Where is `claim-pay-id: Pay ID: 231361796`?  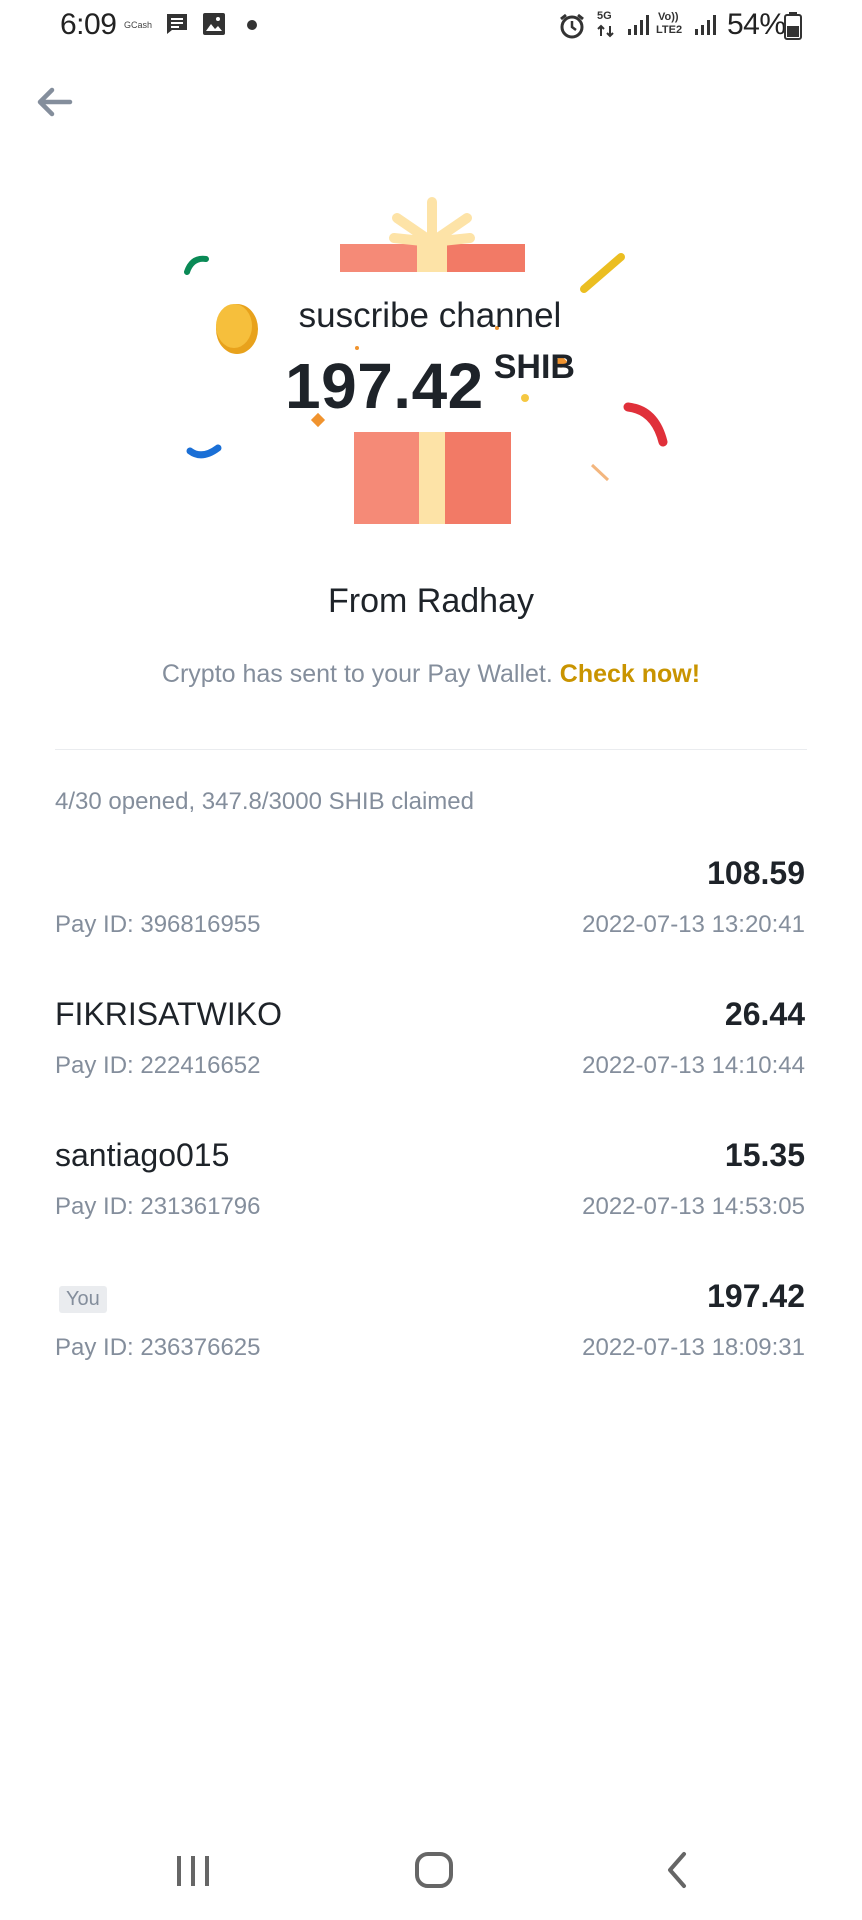 claim-pay-id: Pay ID: 231361796 is located at coordinates (158, 1206).